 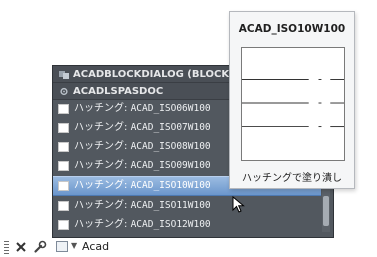 I want to click on preview-title: ACAD_ISO10W100, so click(x=292, y=29).